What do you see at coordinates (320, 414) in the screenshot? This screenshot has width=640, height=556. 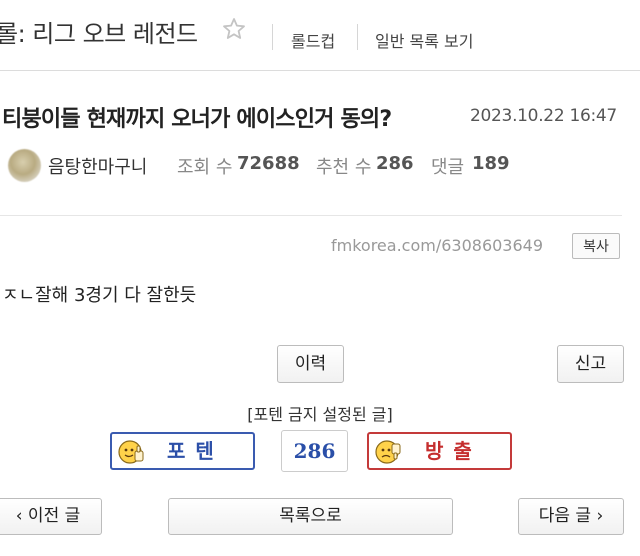 I see `vote-restriction-notice: [포텐 금지 설정된 글]` at bounding box center [320, 414].